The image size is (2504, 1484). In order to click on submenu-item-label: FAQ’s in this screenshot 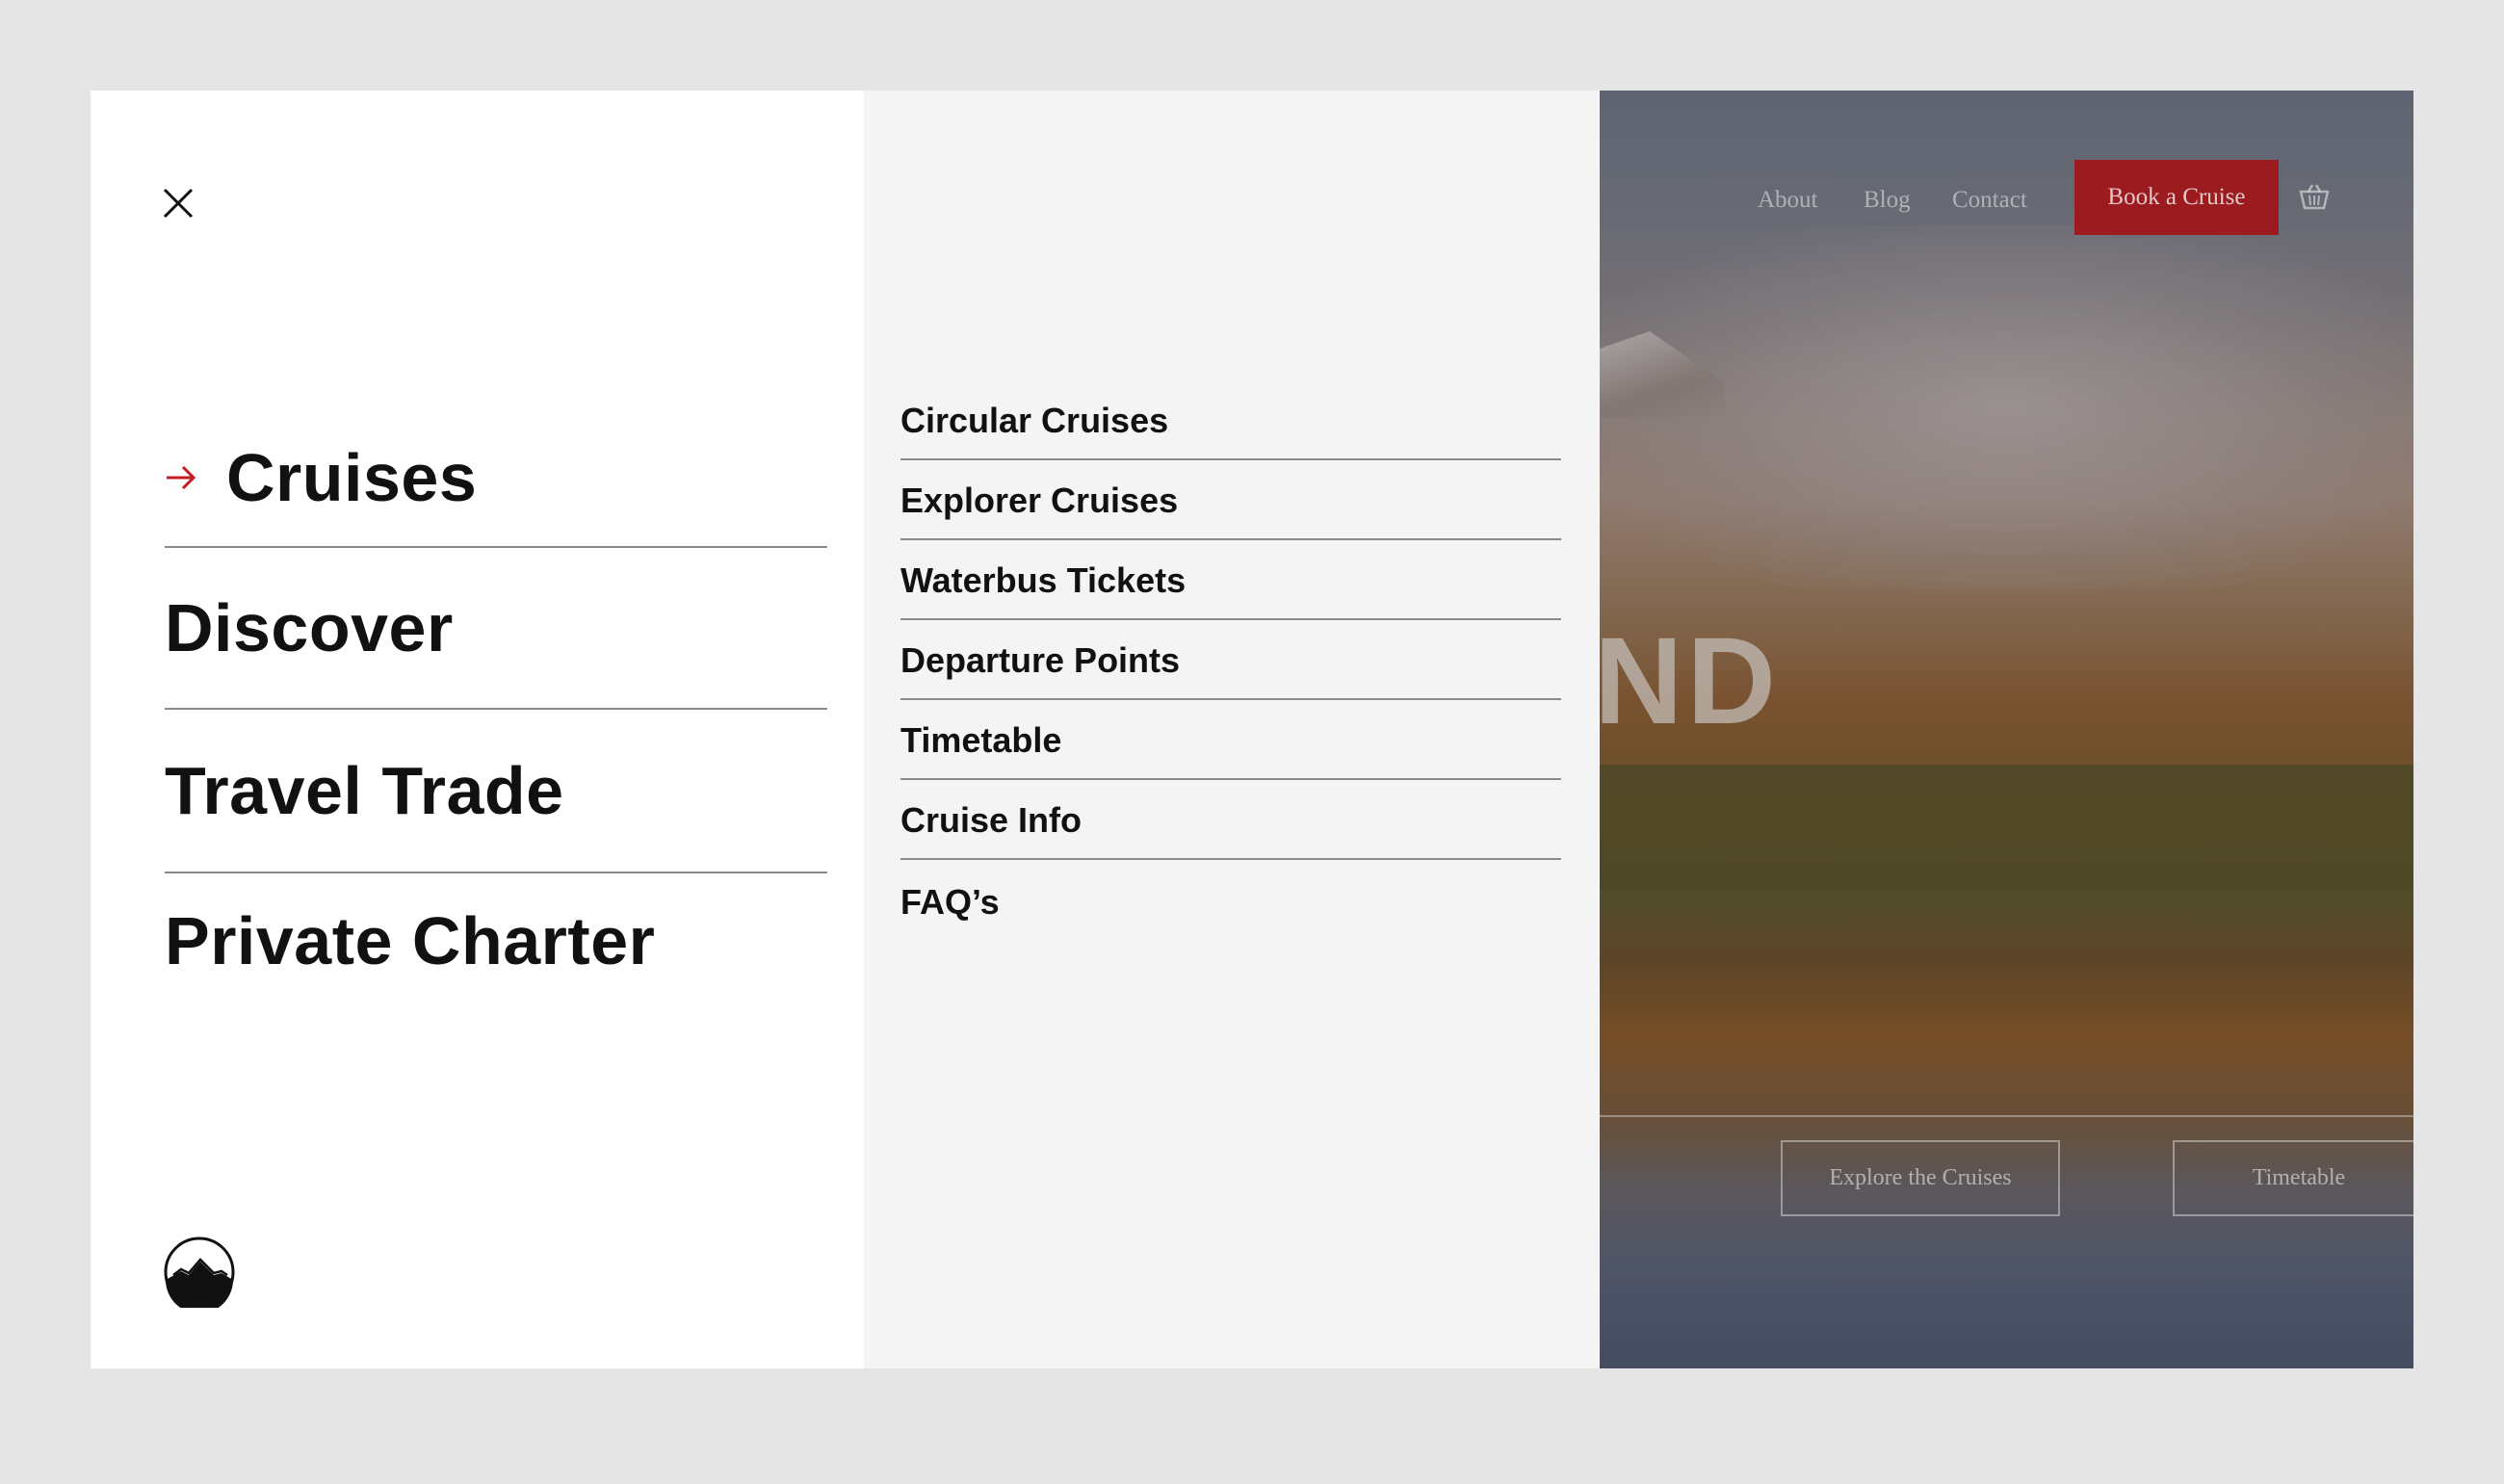, I will do `click(950, 902)`.